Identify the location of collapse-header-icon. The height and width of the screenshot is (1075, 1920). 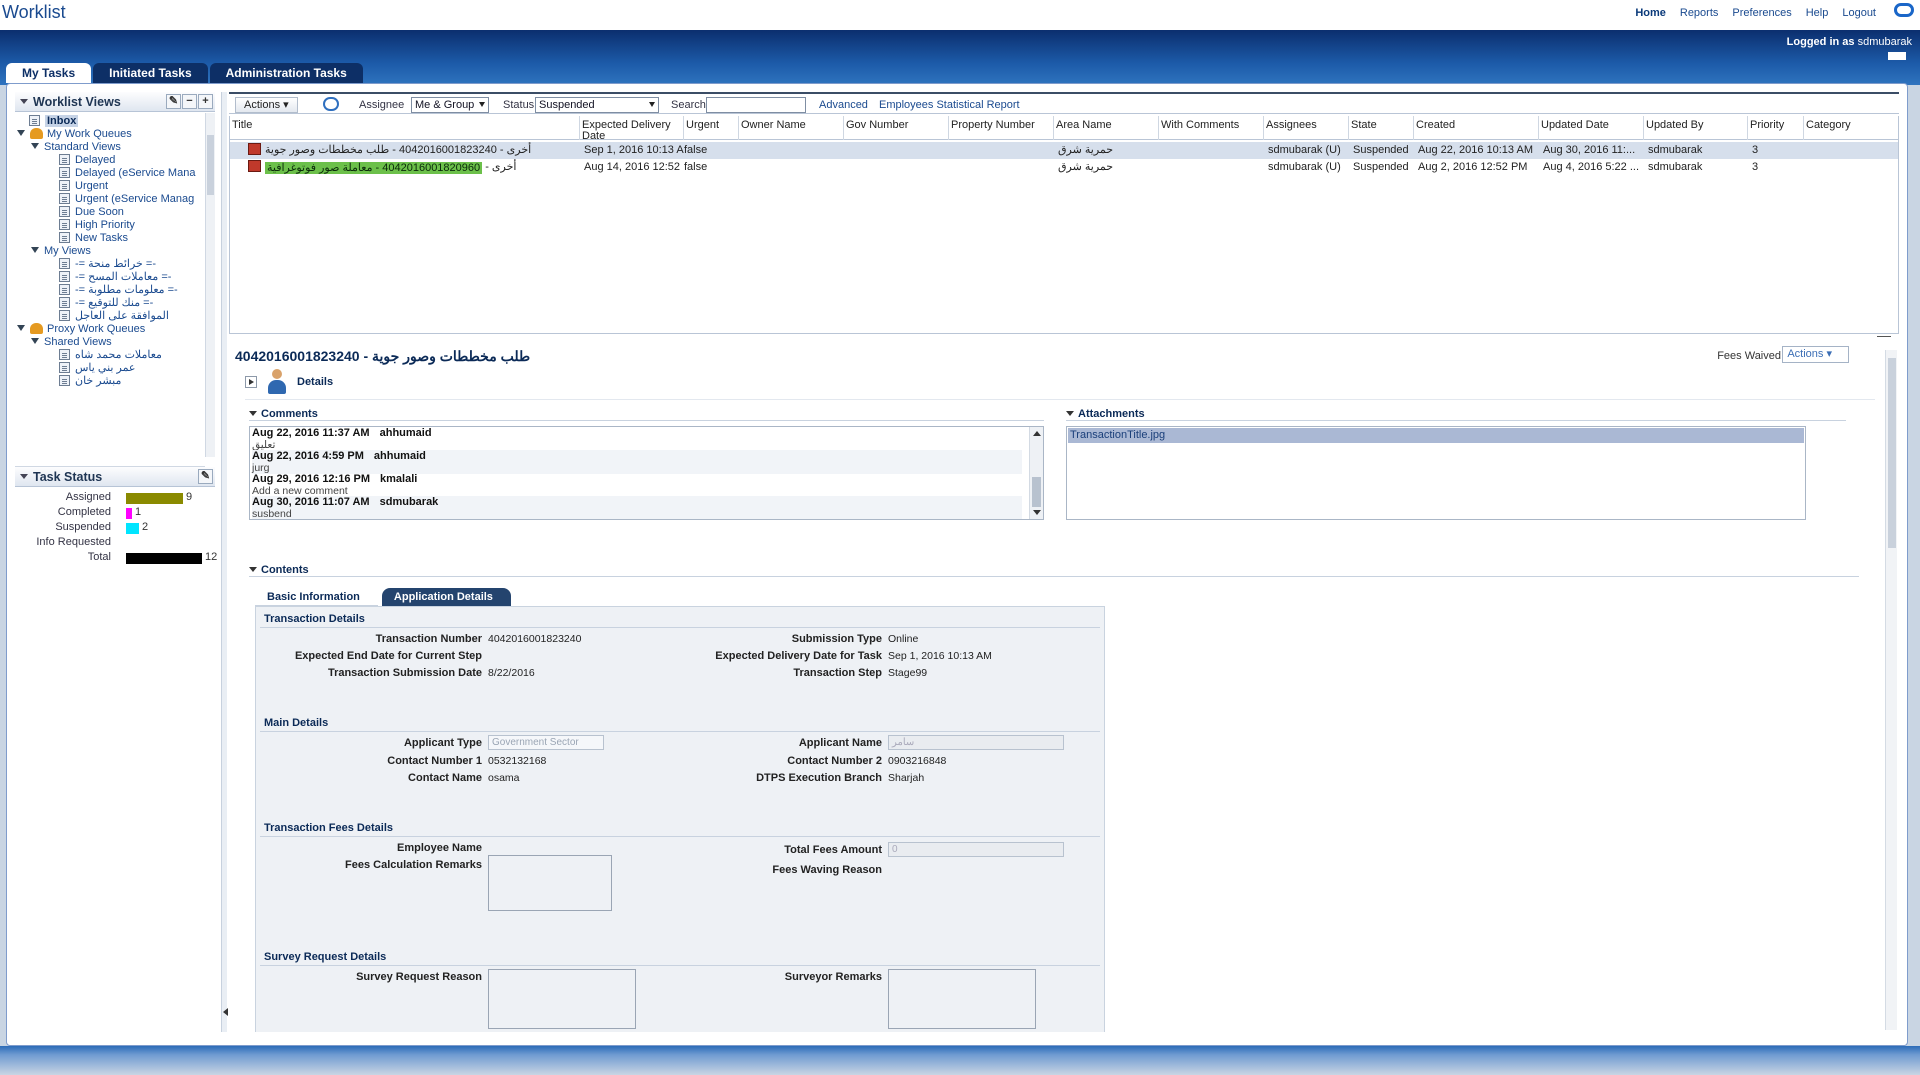
(1897, 56).